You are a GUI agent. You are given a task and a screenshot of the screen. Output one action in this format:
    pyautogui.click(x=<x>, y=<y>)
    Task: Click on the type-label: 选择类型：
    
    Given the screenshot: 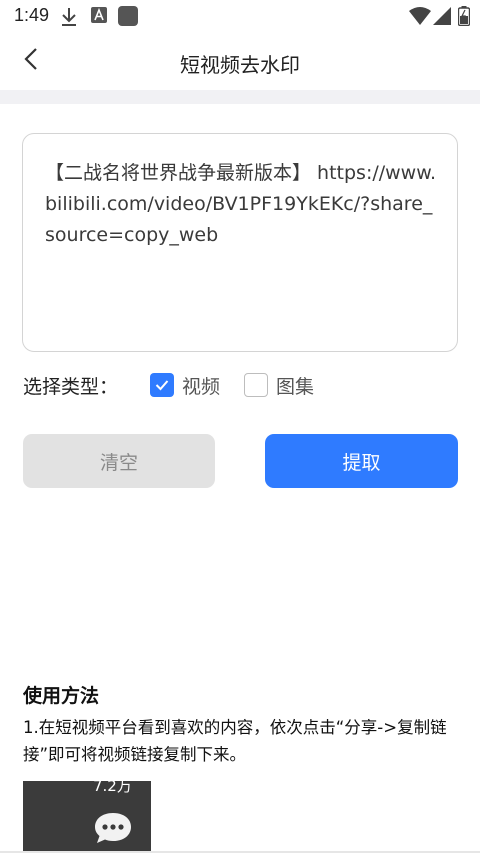 What is the action you would take?
    pyautogui.click(x=71, y=387)
    